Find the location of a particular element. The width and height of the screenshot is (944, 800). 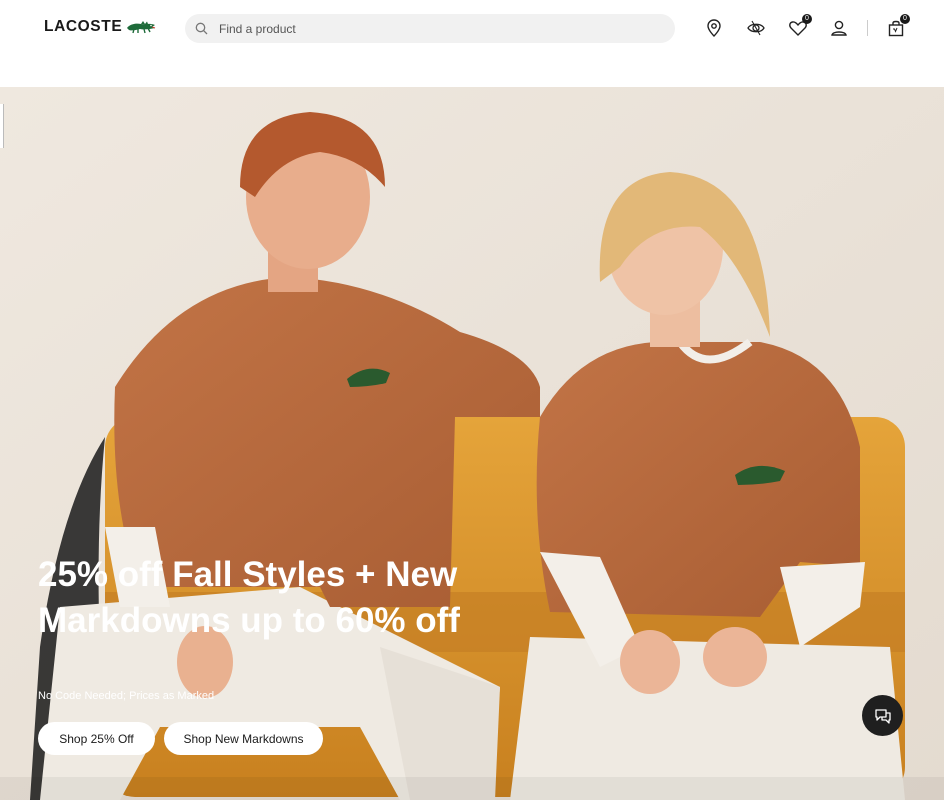

chat-button is located at coordinates (882, 715).